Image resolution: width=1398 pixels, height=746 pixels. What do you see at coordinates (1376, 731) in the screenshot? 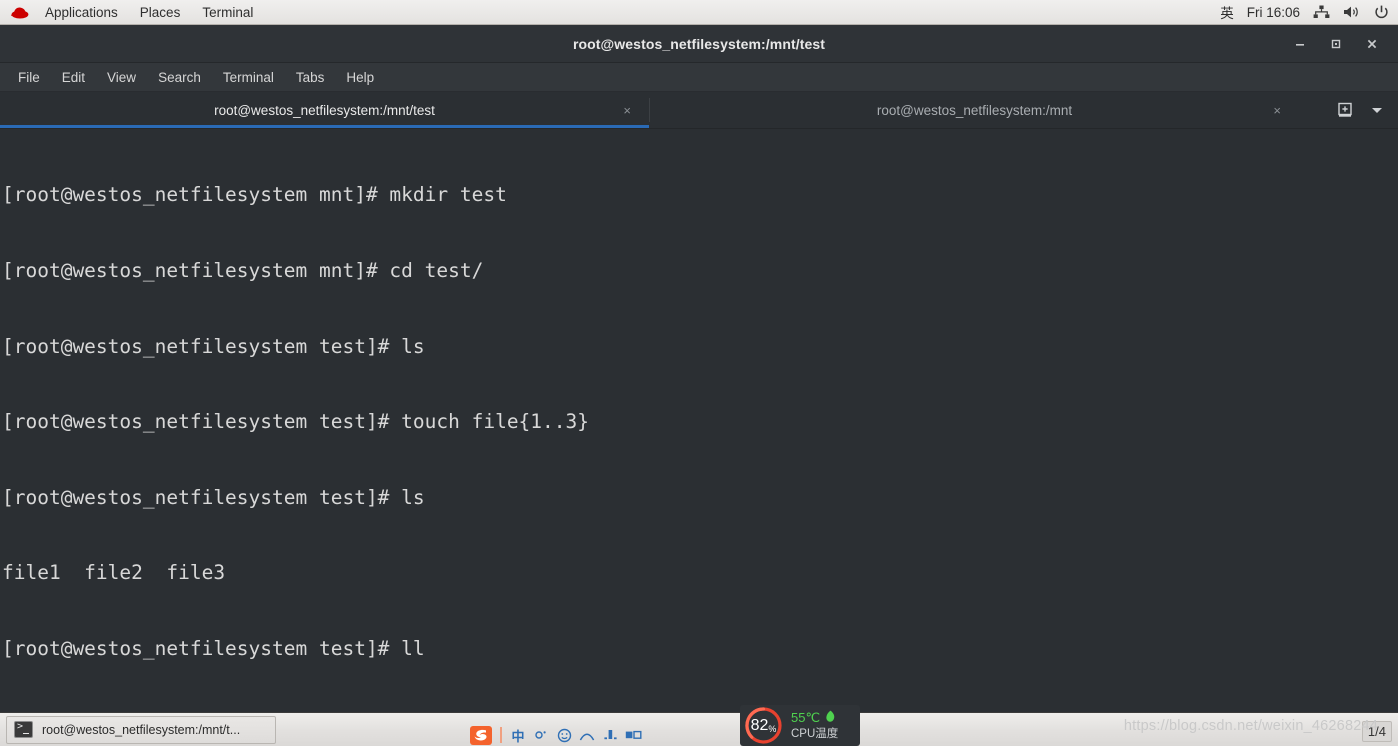
I see `workspace-indicator: 1/4` at bounding box center [1376, 731].